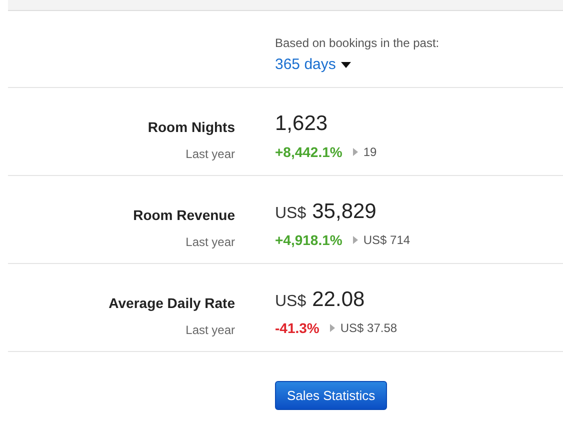 This screenshot has height=439, width=563. Describe the element at coordinates (369, 328) in the screenshot. I see `previous-value: US$ 37.58` at that location.